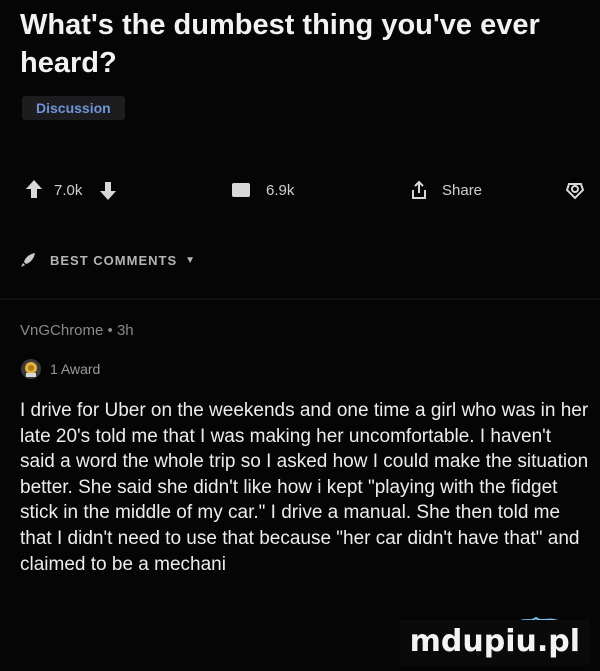 This screenshot has width=600, height=671. What do you see at coordinates (109, 190) in the screenshot?
I see `arrow-down-icon` at bounding box center [109, 190].